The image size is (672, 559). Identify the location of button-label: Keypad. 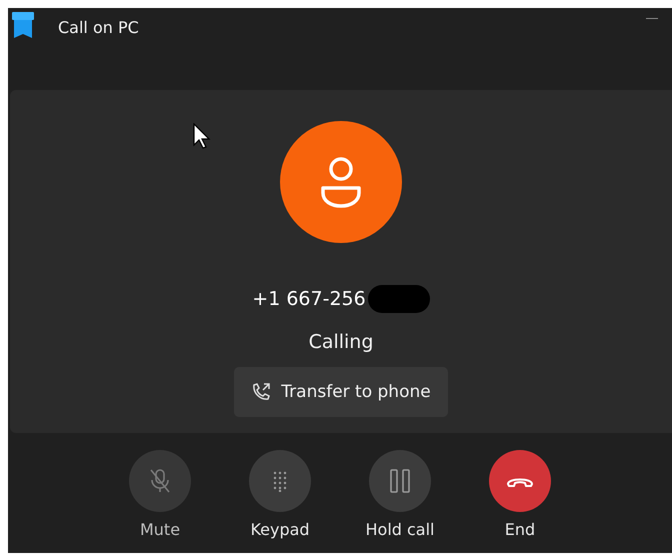
(280, 529).